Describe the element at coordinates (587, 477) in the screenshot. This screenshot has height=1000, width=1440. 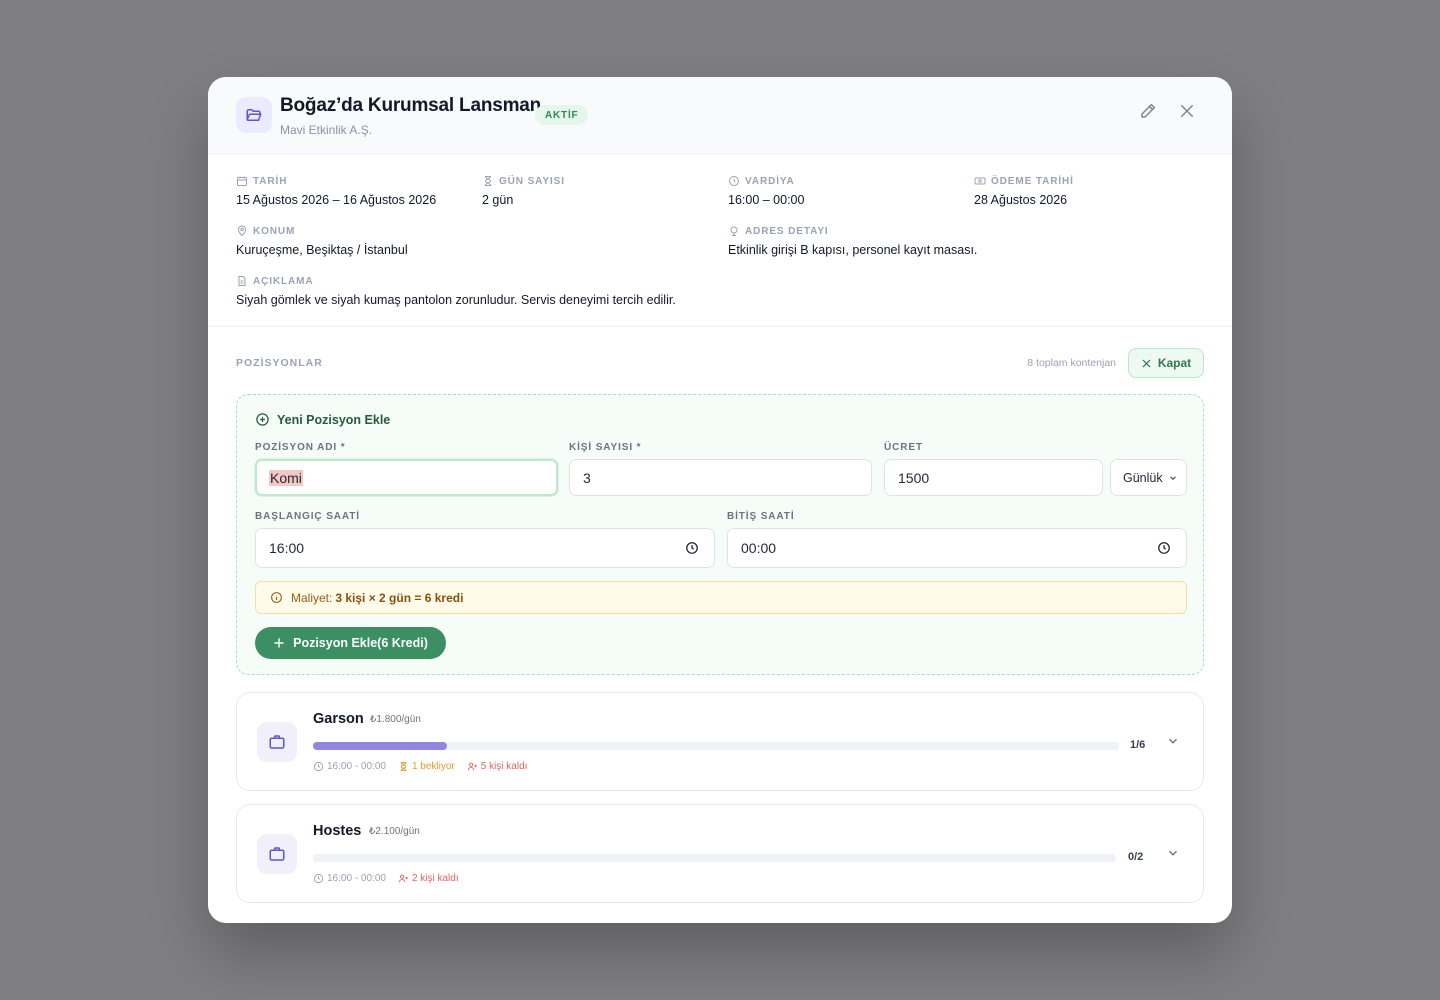
I see `person-count-value: 3` at that location.